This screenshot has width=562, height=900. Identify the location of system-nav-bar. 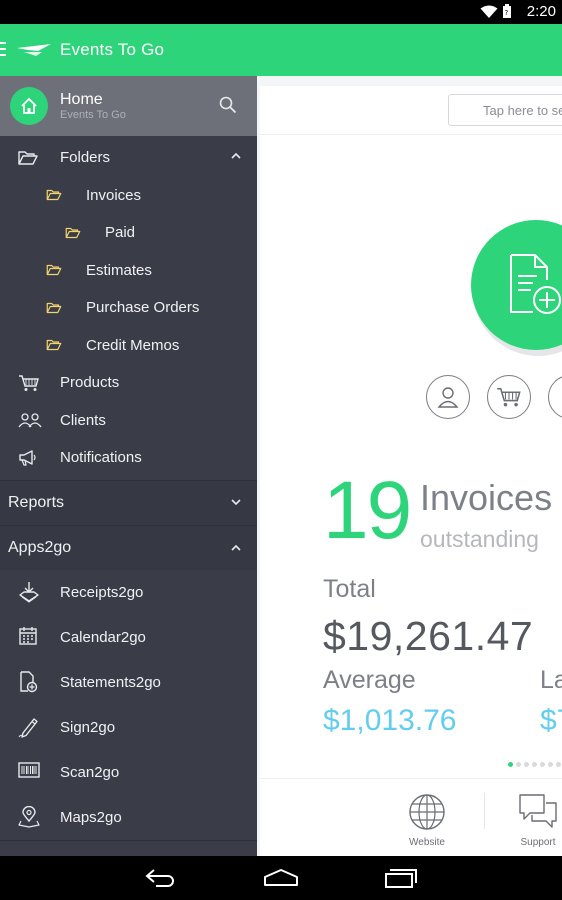
(281, 878).